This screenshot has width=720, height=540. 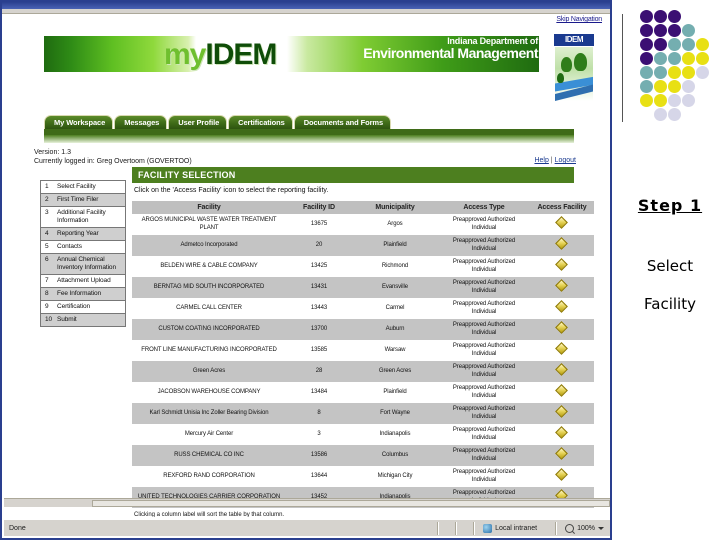 I want to click on cell-facility-name: REXFORD RAND CORPORATION, so click(x=209, y=475).